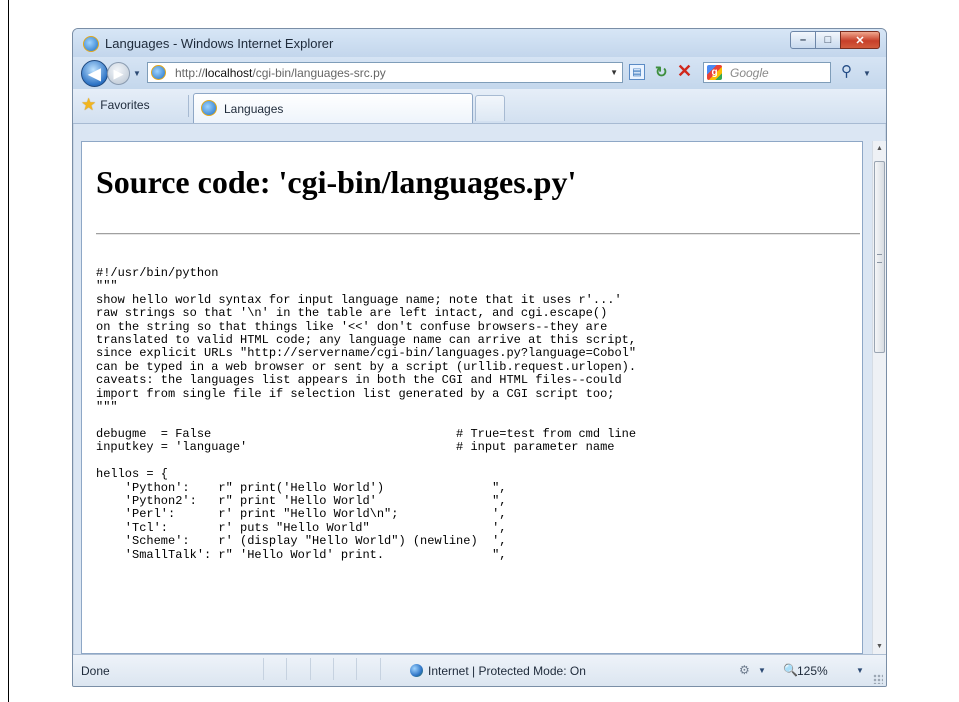 The image size is (959, 702). Describe the element at coordinates (762, 670) in the screenshot. I see `security-dropdown-icon: ▼` at that location.